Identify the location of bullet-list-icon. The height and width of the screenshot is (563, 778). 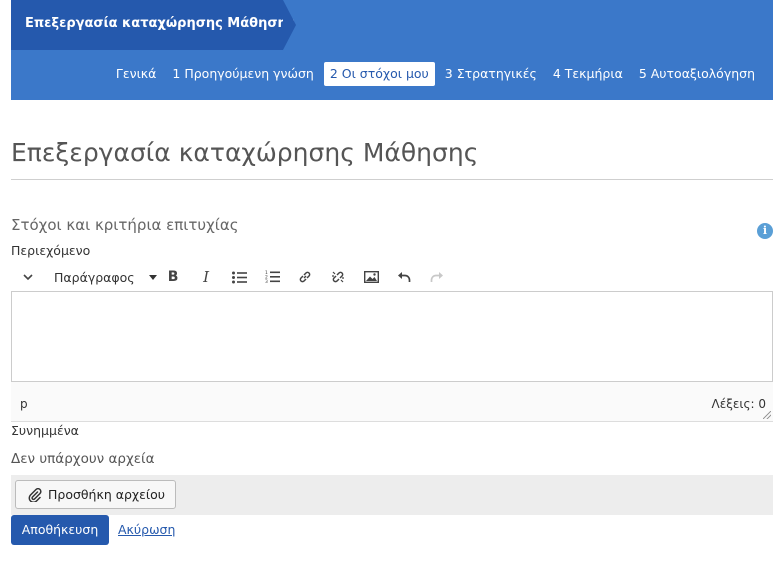
(239, 277).